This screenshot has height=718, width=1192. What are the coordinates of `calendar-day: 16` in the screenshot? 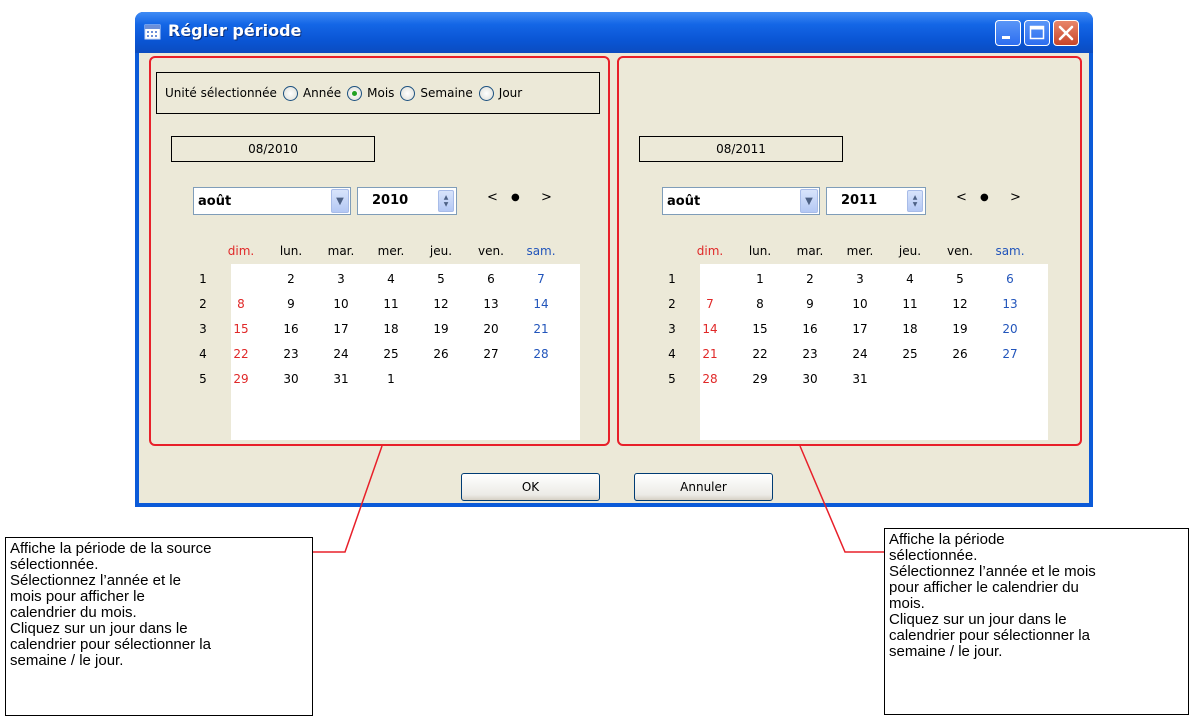 It's located at (810, 328).